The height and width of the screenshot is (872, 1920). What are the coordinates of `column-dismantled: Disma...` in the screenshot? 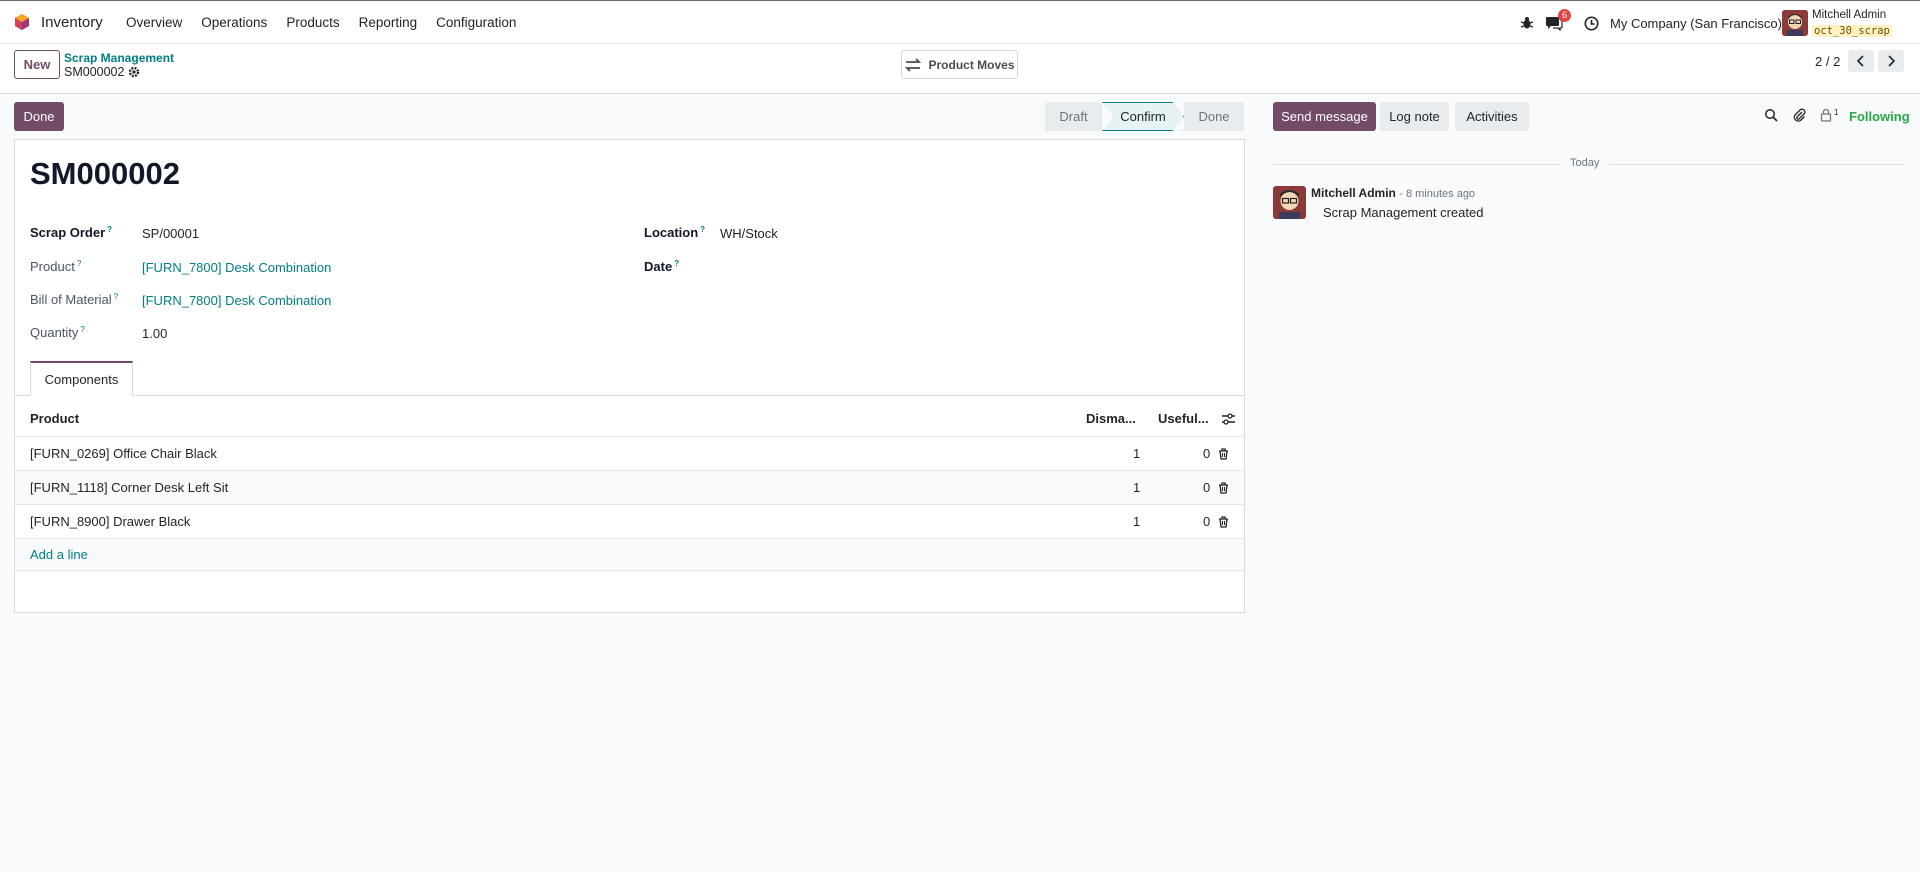 It's located at (1111, 418).